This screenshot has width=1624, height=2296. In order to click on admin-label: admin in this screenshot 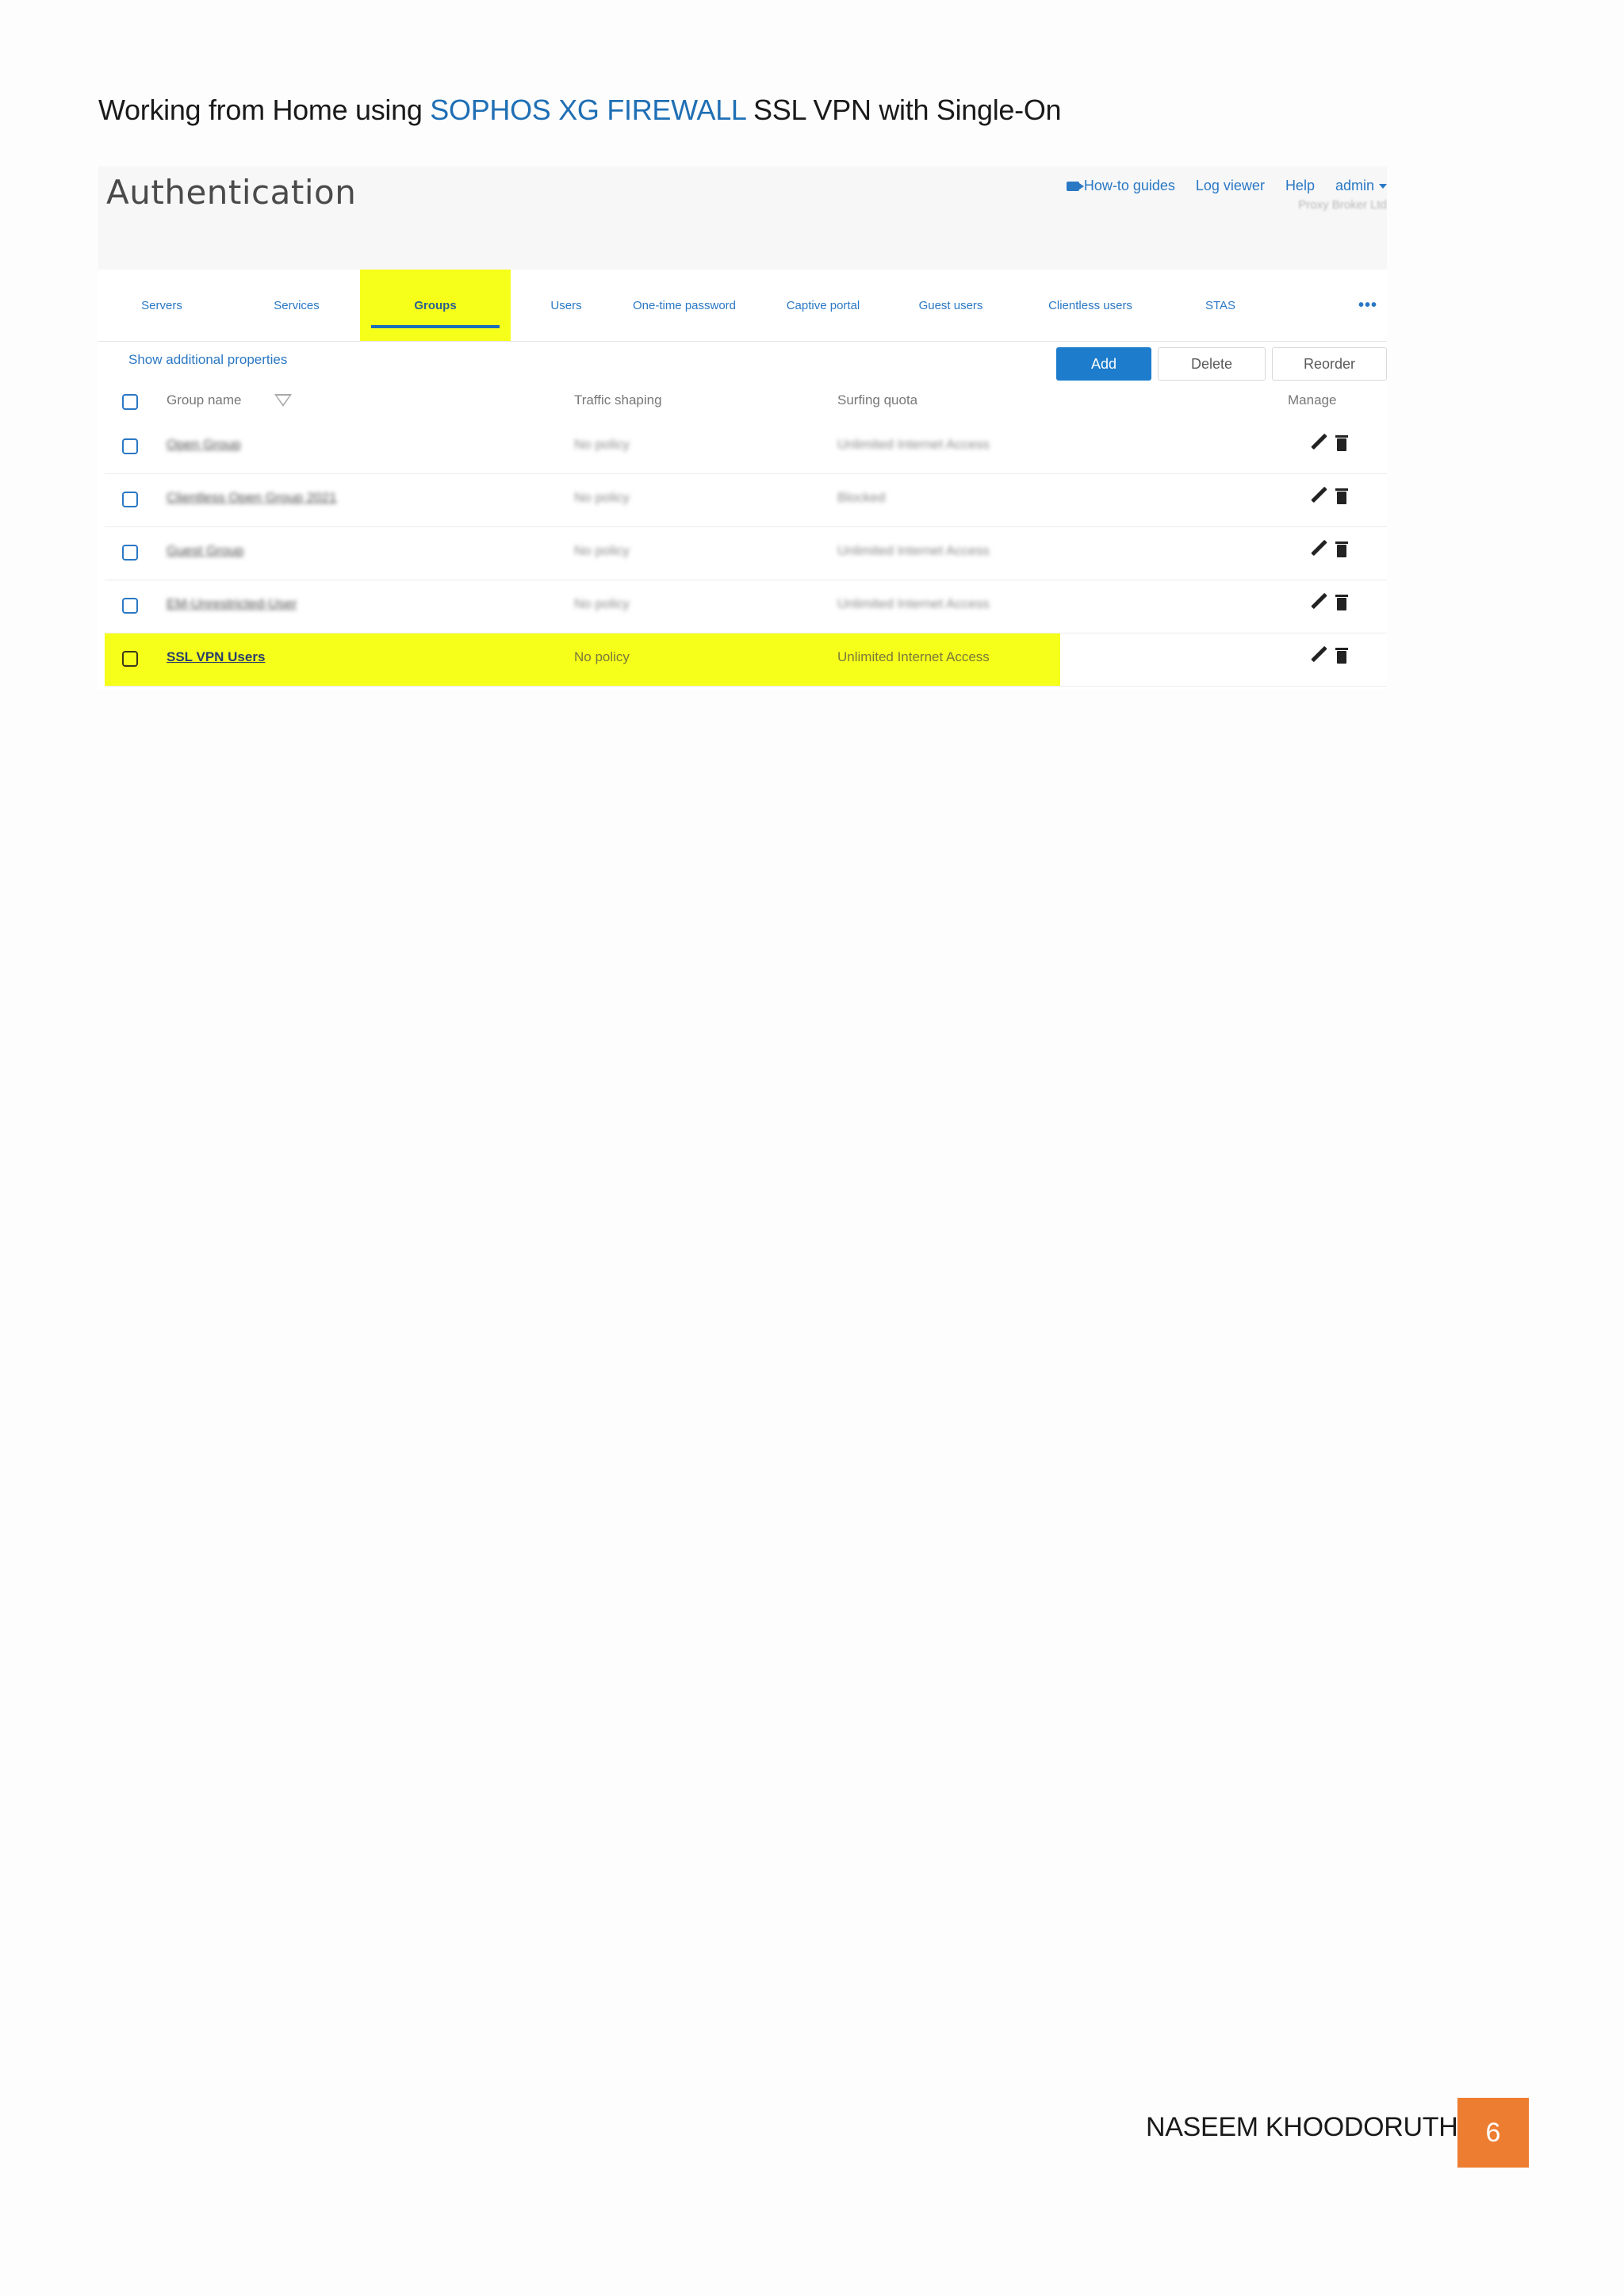, I will do `click(1354, 186)`.